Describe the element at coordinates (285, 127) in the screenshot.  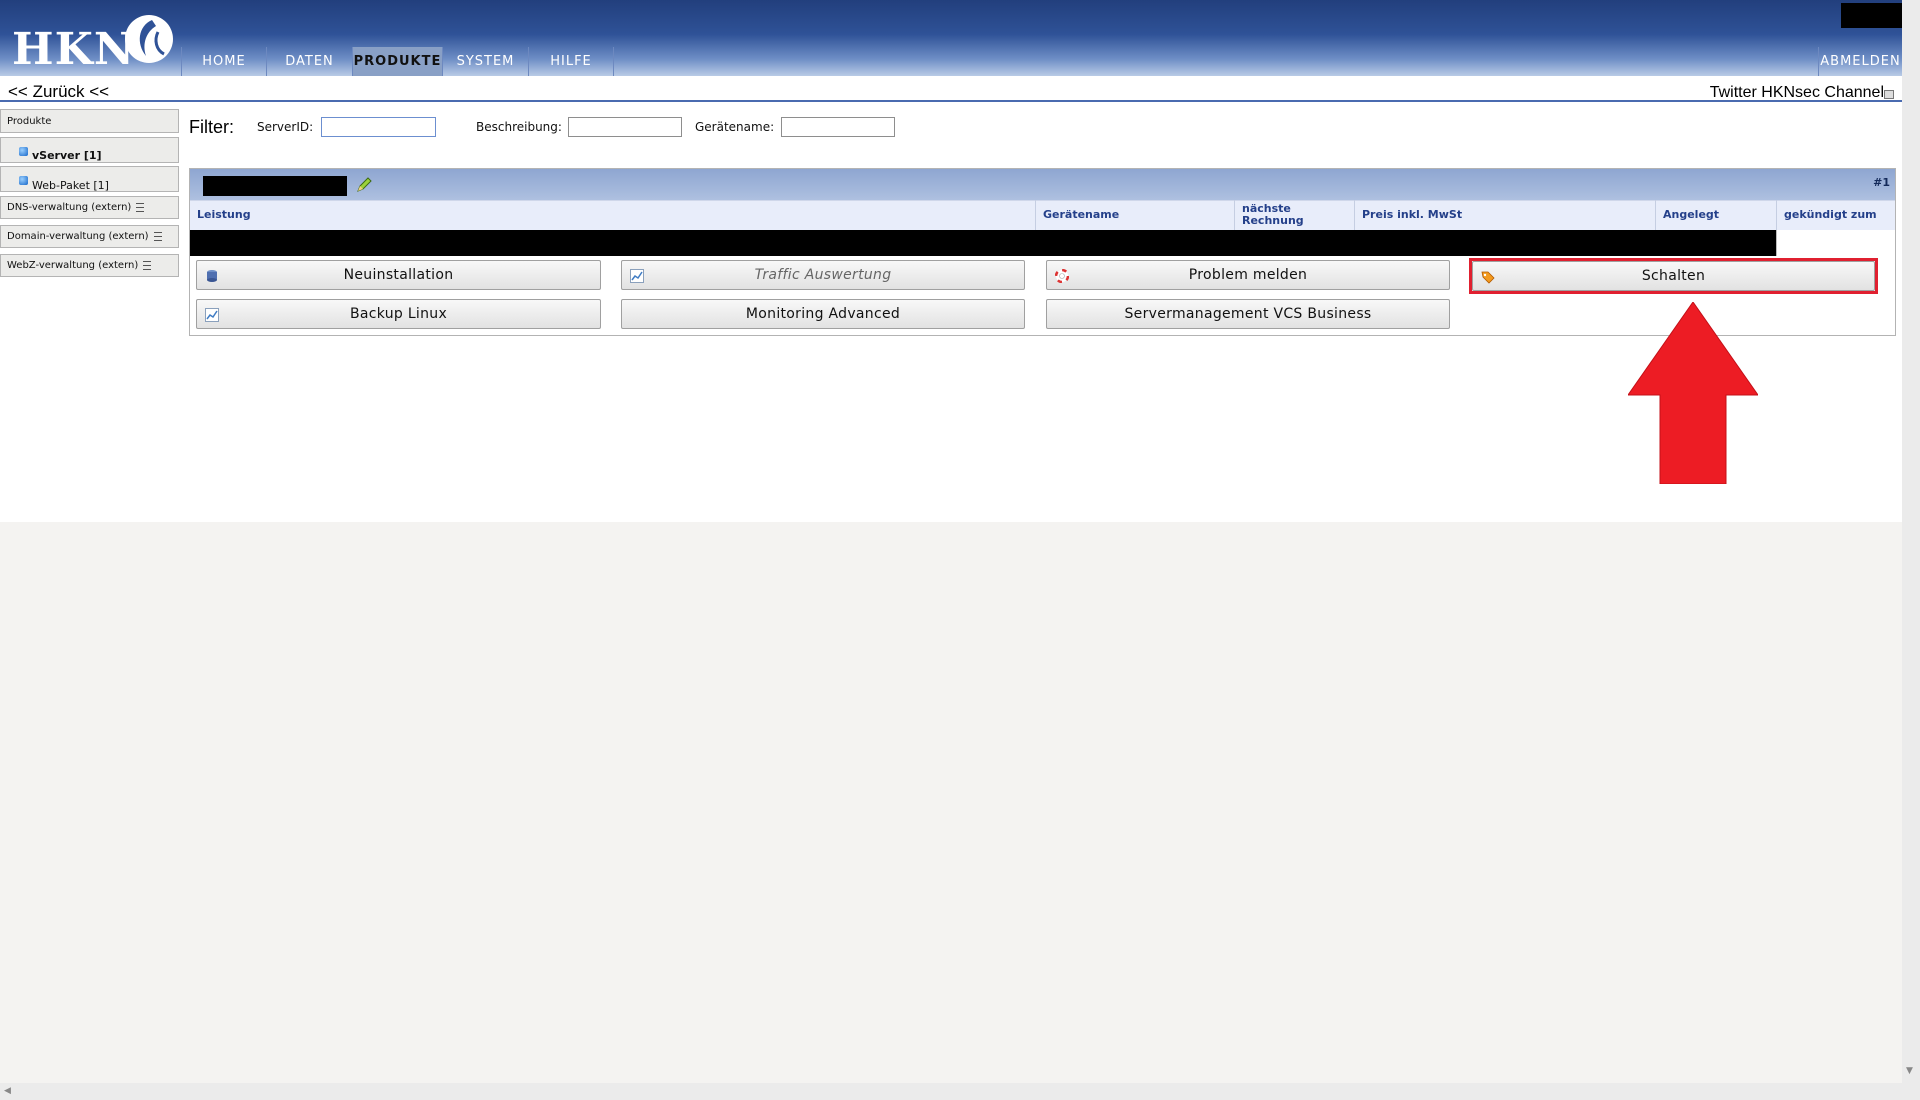
I see `serverid-label: ServerID:` at that location.